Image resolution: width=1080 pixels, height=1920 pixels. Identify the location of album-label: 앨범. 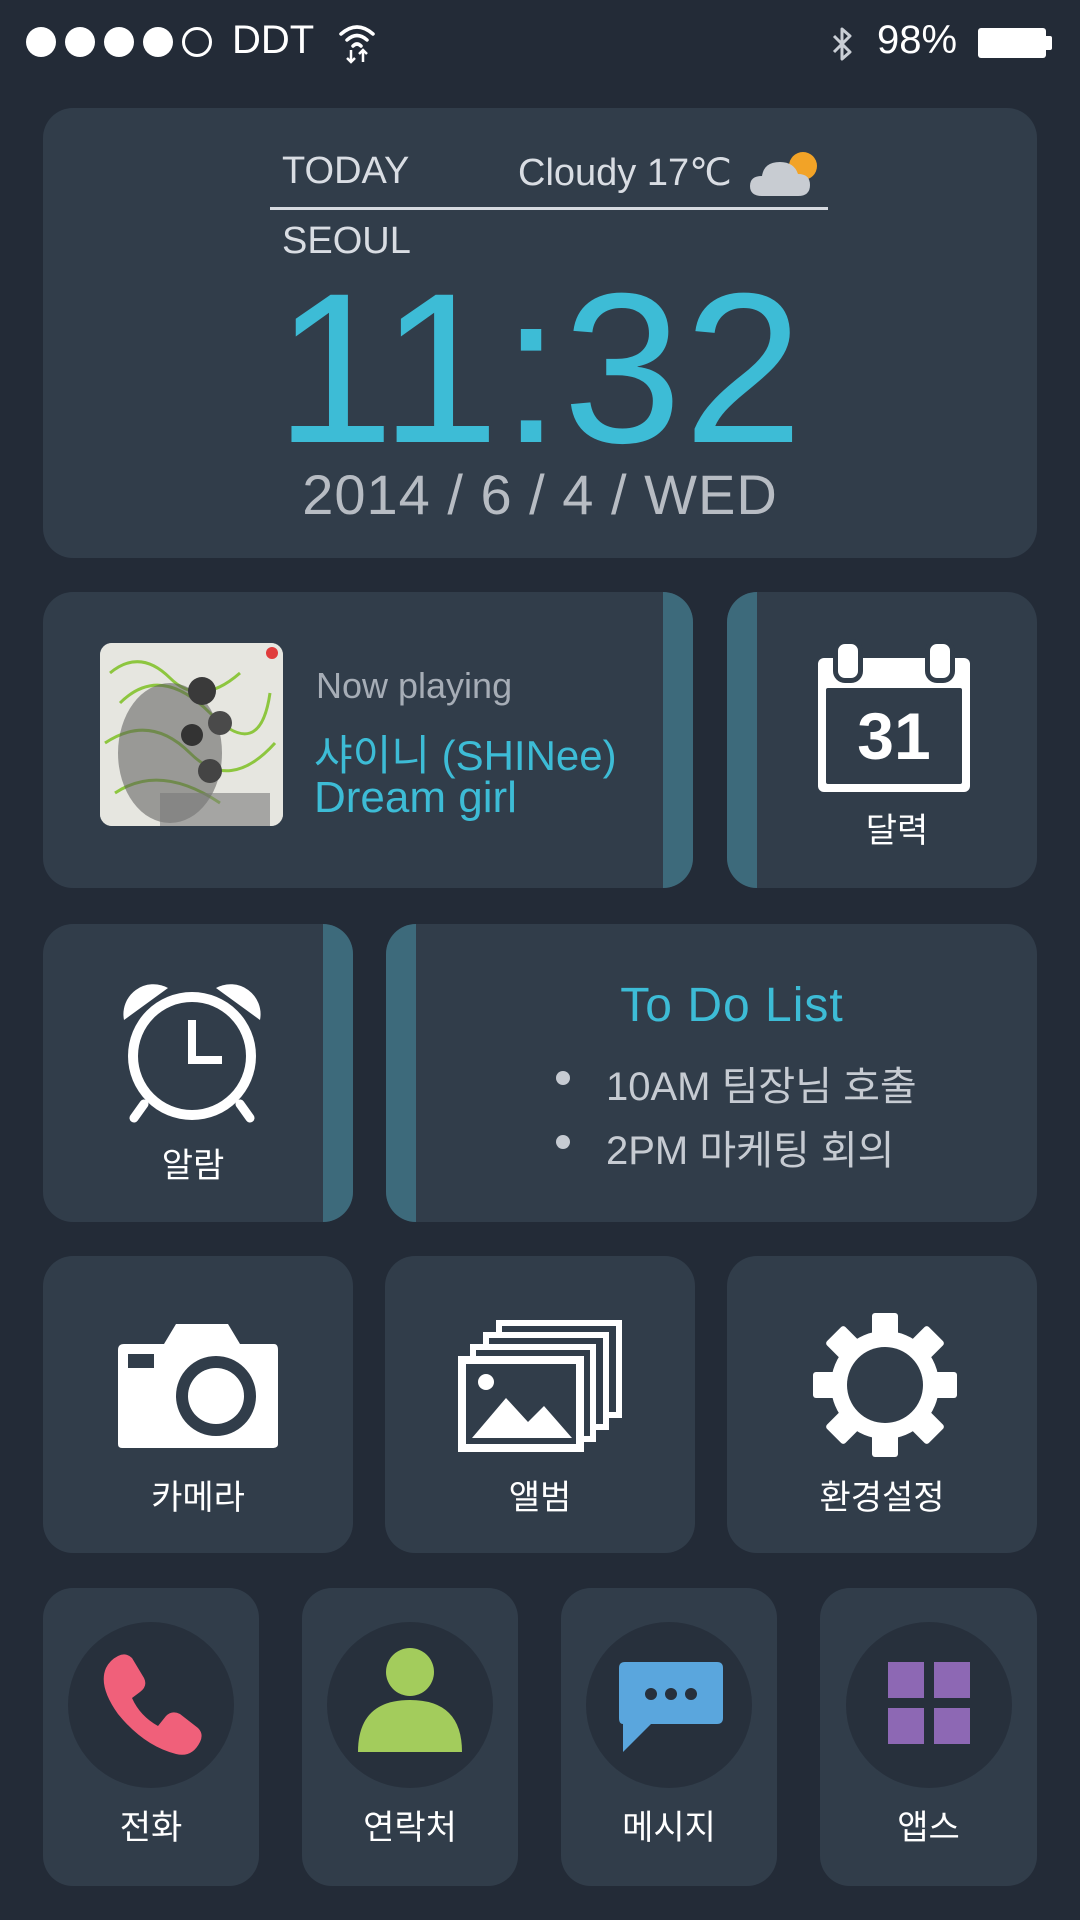
(540, 1498).